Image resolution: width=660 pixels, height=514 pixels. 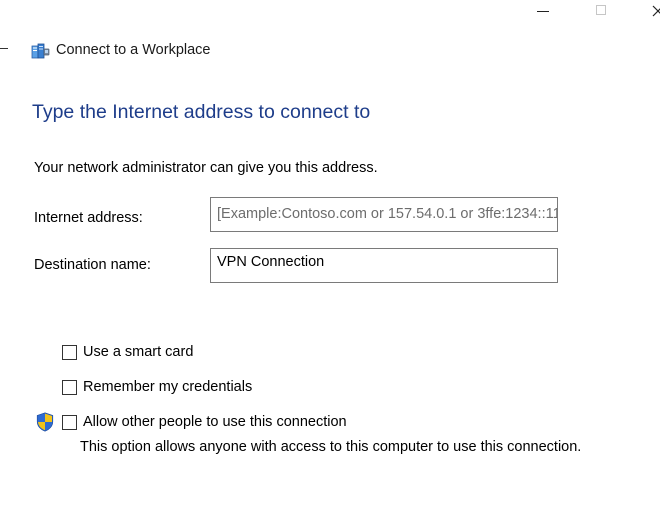 What do you see at coordinates (138, 352) in the screenshot?
I see `smart-card-label: Use a smart card` at bounding box center [138, 352].